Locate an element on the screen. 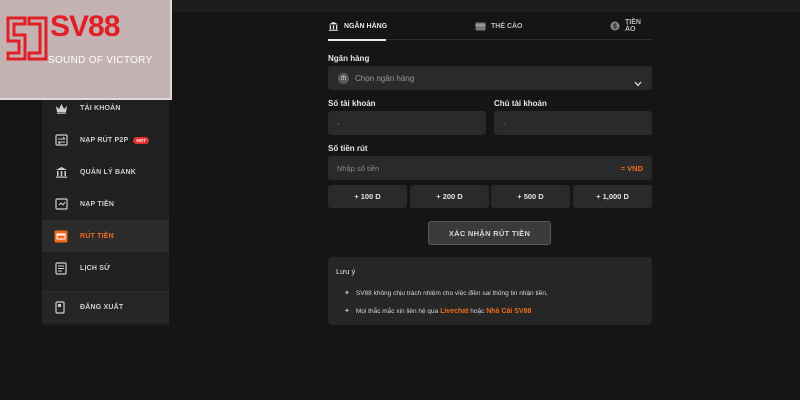 This screenshot has height=400, width=800. notice-title: Lưu ý is located at coordinates (346, 271).